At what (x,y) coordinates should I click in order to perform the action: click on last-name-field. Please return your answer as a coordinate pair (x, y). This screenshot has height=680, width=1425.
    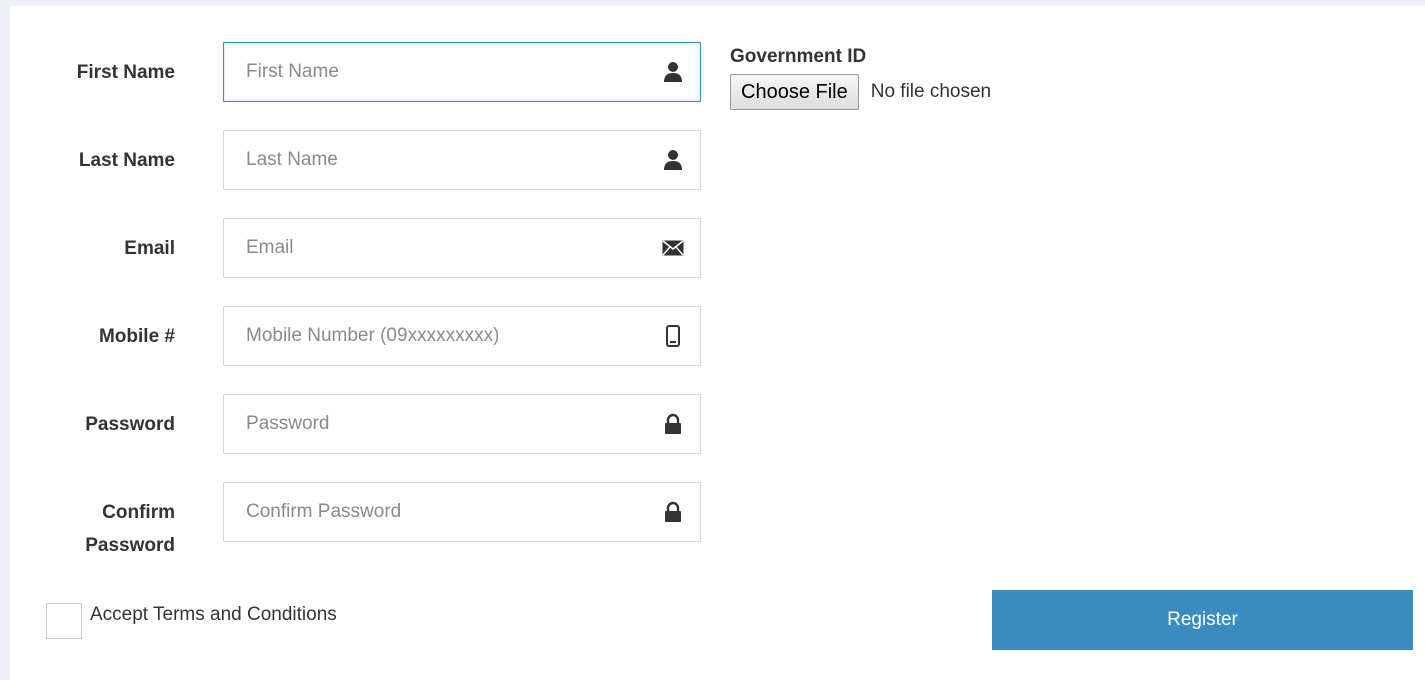
    Looking at the image, I should click on (462, 160).